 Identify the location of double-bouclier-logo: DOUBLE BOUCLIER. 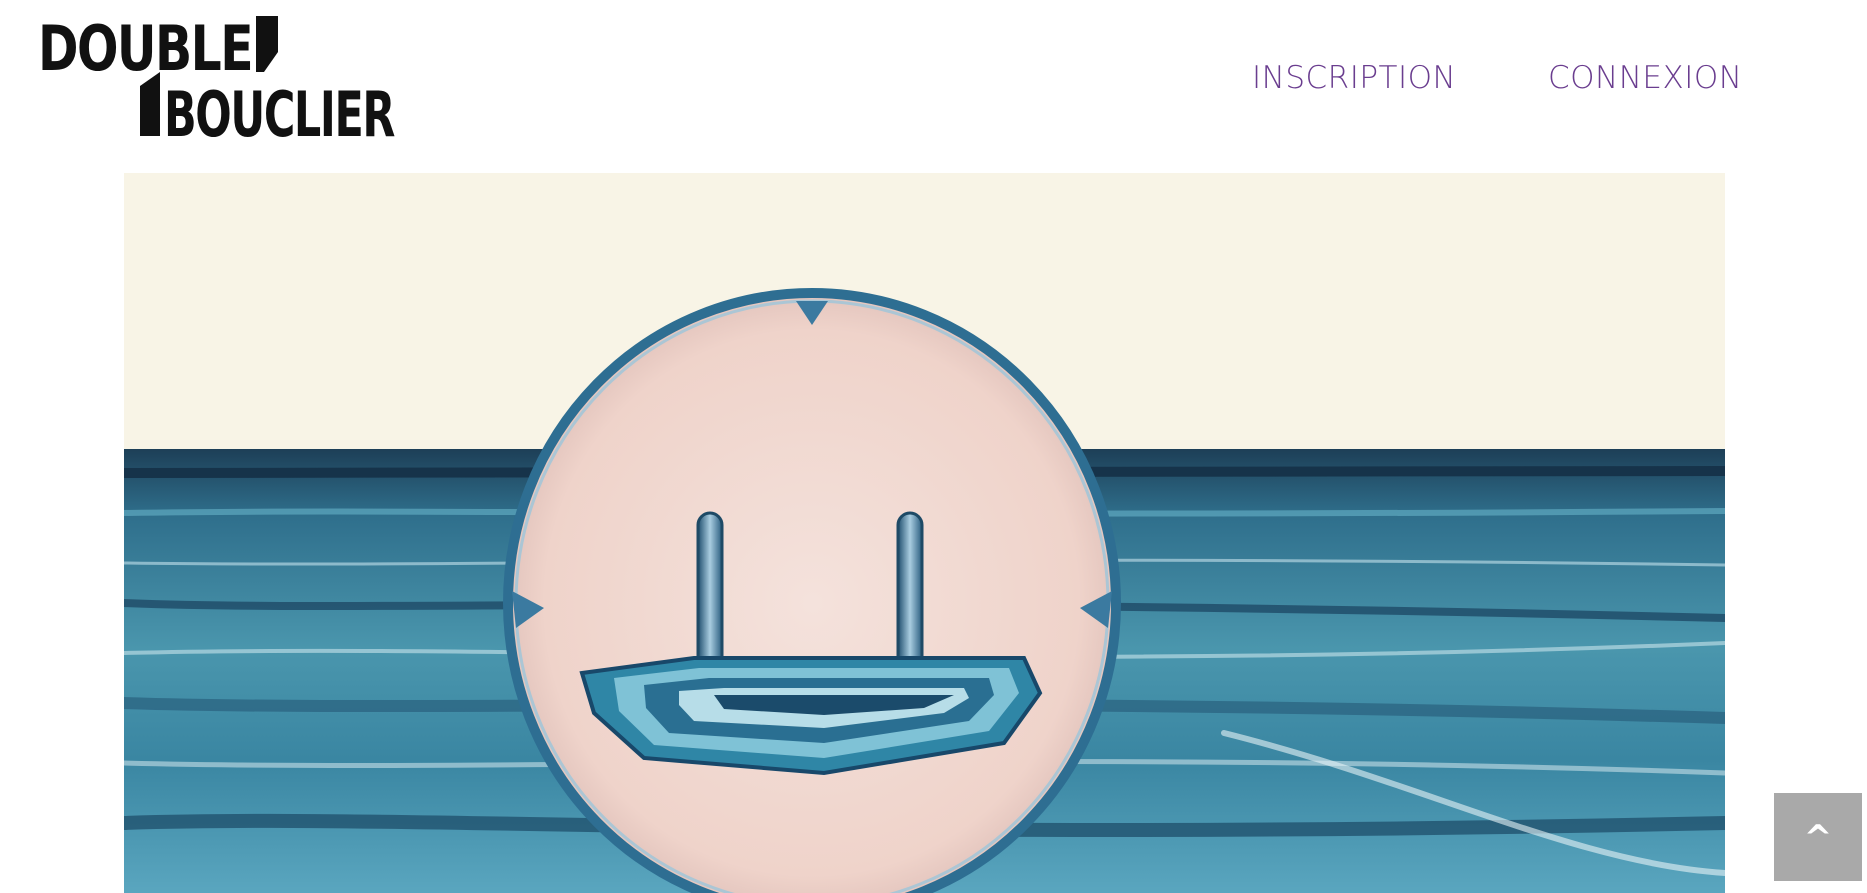
(217, 81).